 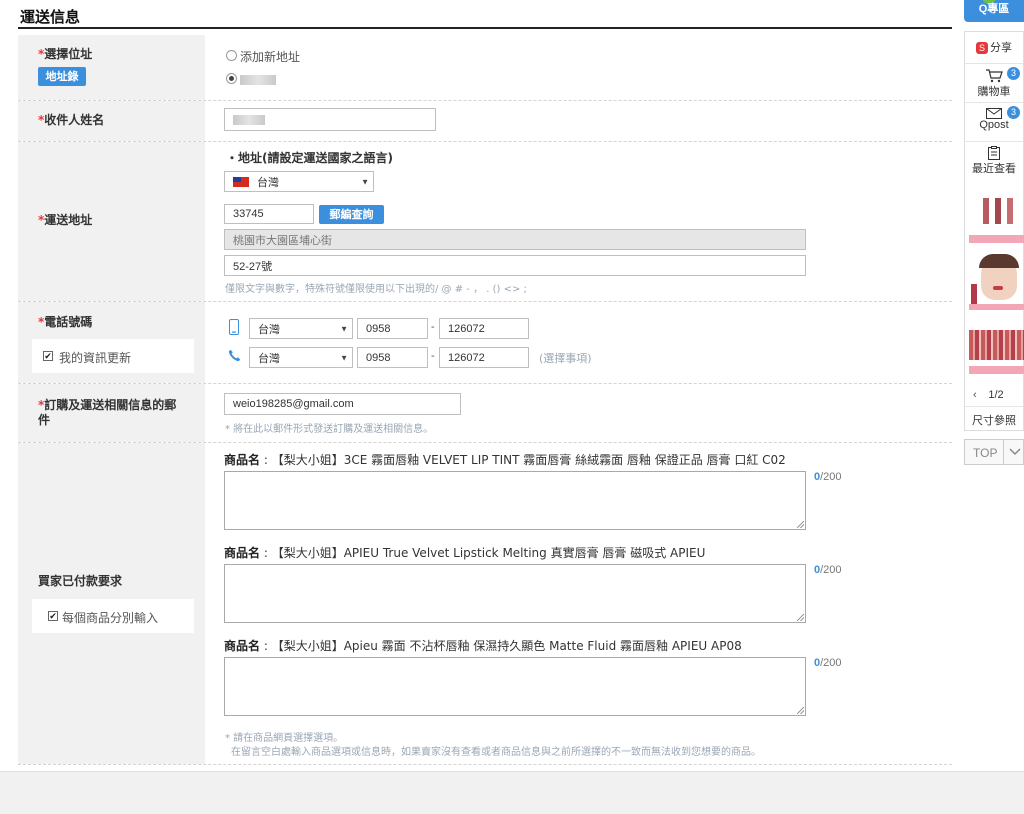 What do you see at coordinates (1013, 112) in the screenshot?
I see `qpost-count-badge: 3` at bounding box center [1013, 112].